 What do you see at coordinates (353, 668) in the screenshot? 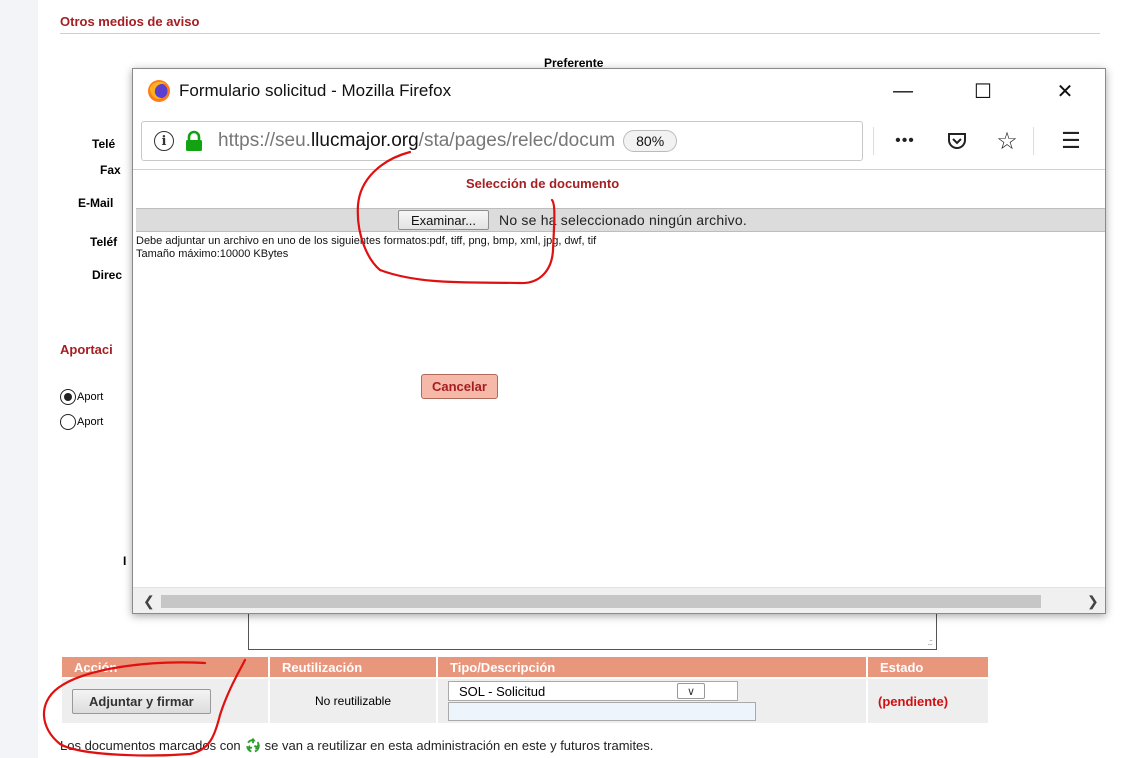
I see `header-reuse: Reutilización` at bounding box center [353, 668].